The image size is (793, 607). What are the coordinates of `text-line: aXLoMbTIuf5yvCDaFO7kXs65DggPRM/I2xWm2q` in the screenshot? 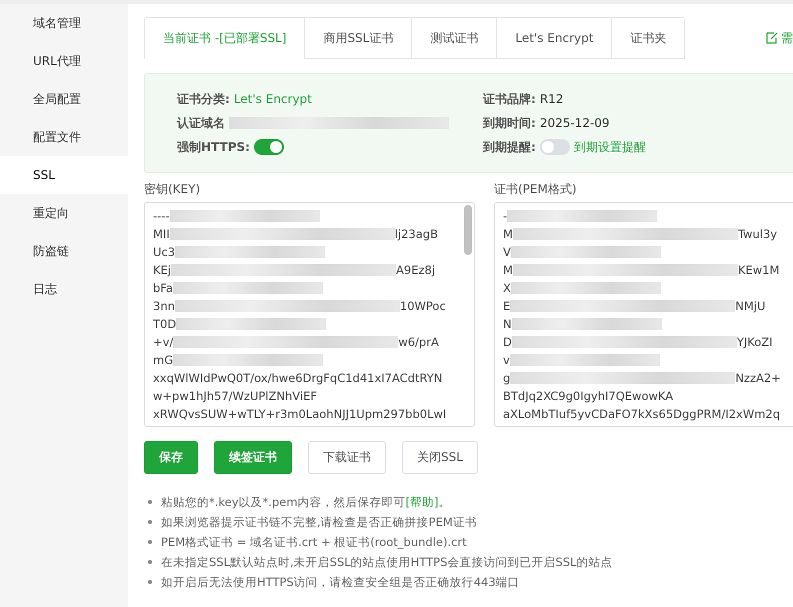 It's located at (641, 414).